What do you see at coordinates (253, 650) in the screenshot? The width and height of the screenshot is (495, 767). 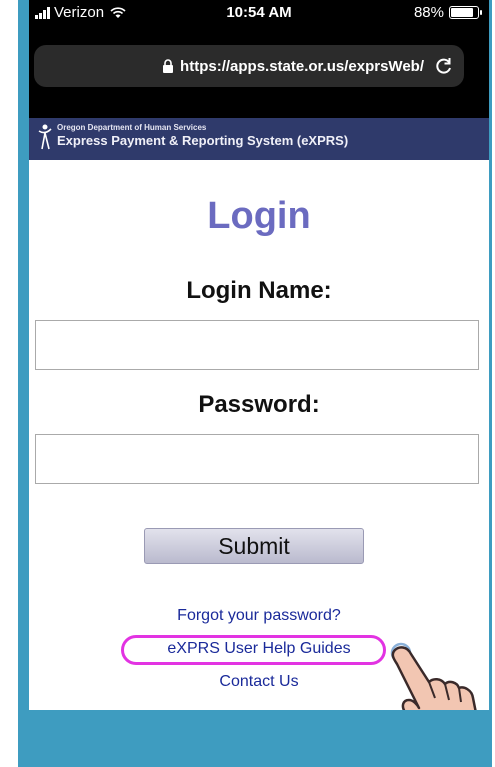 I see `highlight-ellipse` at bounding box center [253, 650].